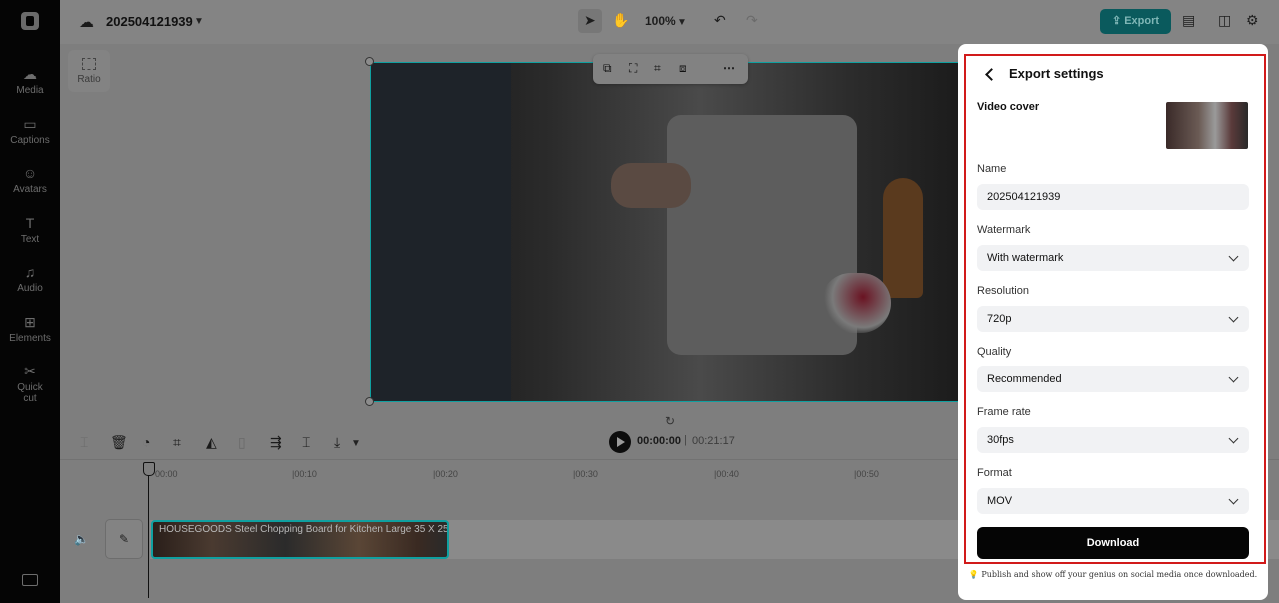 The height and width of the screenshot is (603, 1279). Describe the element at coordinates (30, 74) in the screenshot. I see `media-icon: ☁` at that location.